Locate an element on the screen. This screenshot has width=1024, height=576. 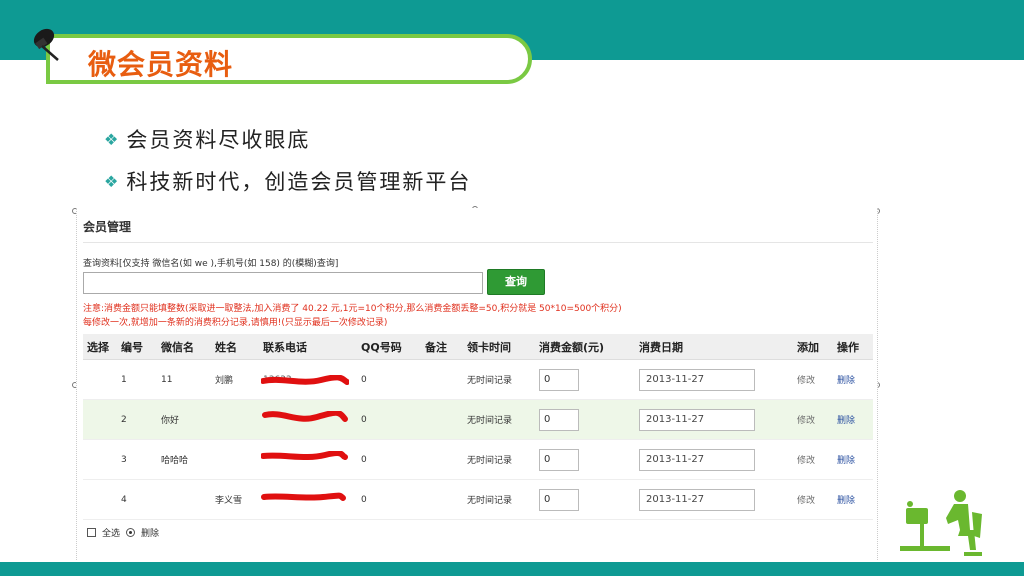
col-header: 备注 is located at coordinates (436, 347).